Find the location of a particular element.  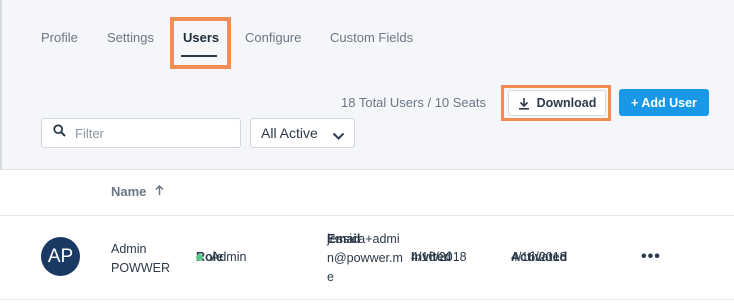

status-select: All Active is located at coordinates (302, 133).